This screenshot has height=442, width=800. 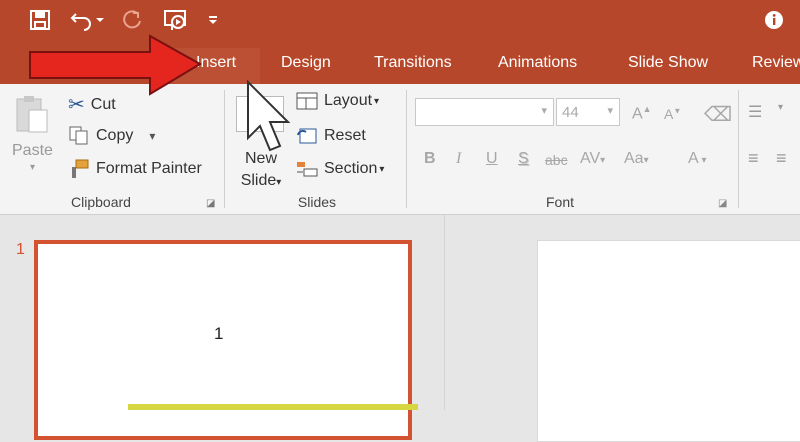 I want to click on red-arrow-annotation, so click(x=115, y=65).